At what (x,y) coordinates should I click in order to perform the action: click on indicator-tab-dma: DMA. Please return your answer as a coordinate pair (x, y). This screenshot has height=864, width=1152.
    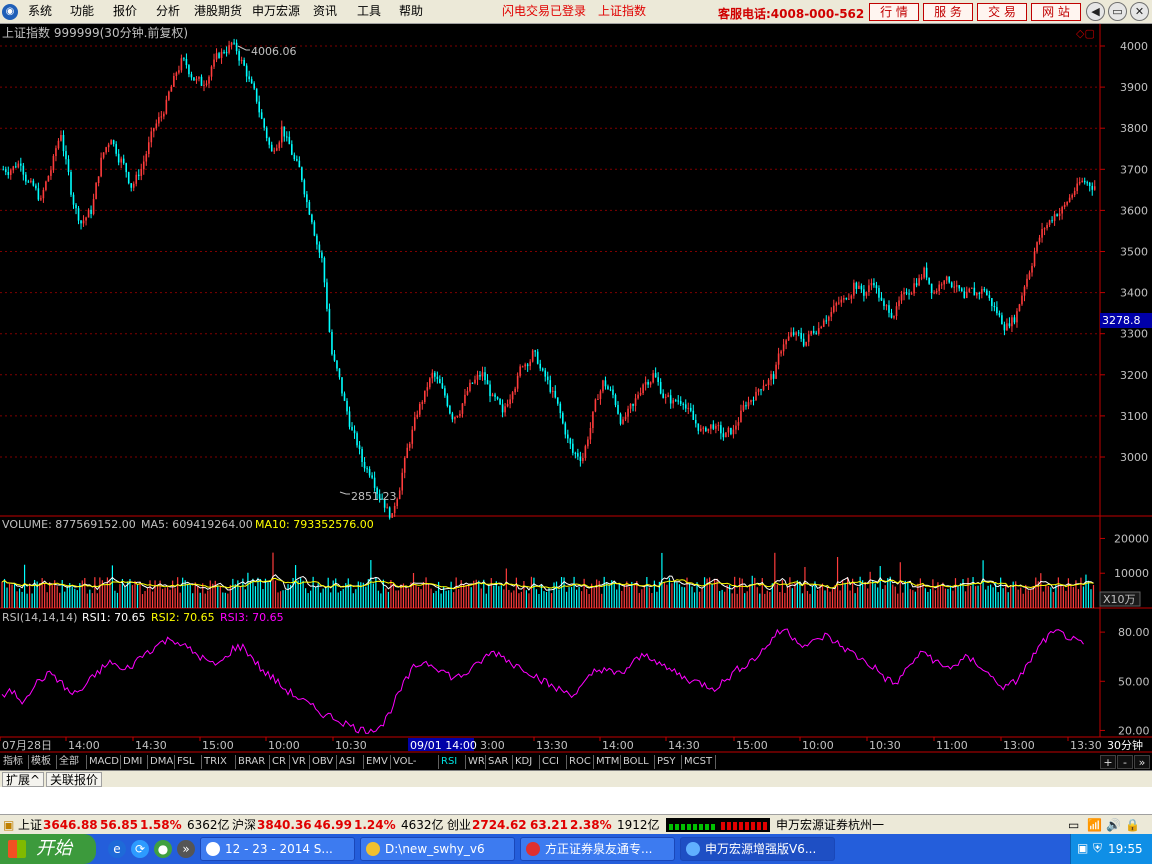
    Looking at the image, I should click on (161, 762).